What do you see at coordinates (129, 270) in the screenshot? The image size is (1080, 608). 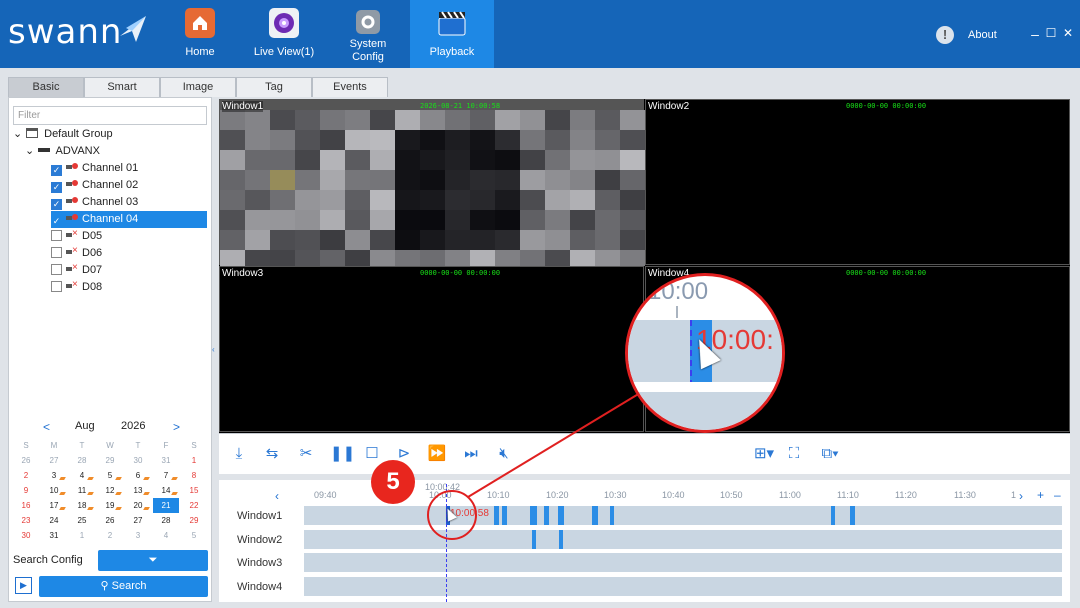 I see `tree-channel-row: D07` at bounding box center [129, 270].